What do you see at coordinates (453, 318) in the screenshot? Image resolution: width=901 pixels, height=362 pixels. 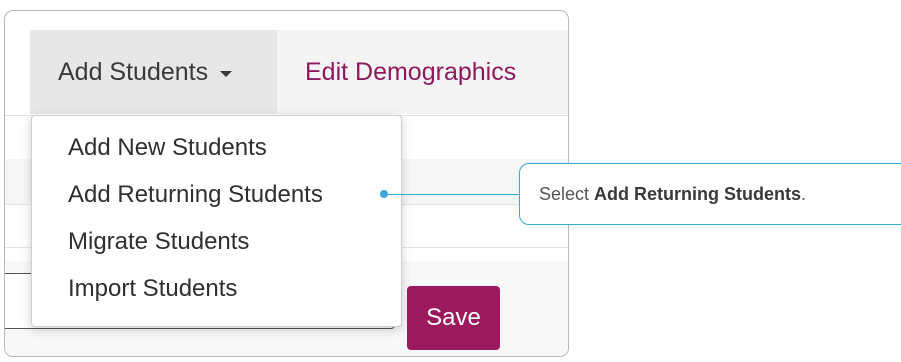 I see `save-button: Save` at bounding box center [453, 318].